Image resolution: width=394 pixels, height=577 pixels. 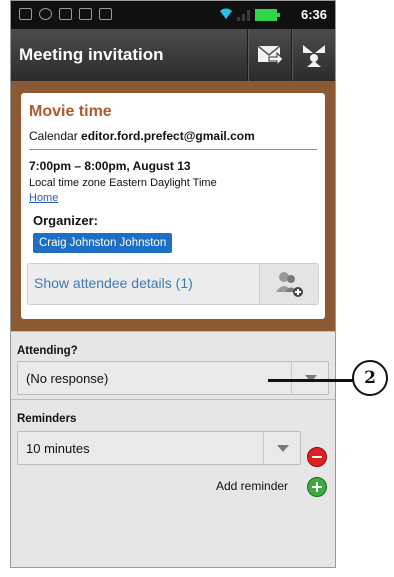 What do you see at coordinates (25, 14) in the screenshot?
I see `notification-icon` at bounding box center [25, 14].